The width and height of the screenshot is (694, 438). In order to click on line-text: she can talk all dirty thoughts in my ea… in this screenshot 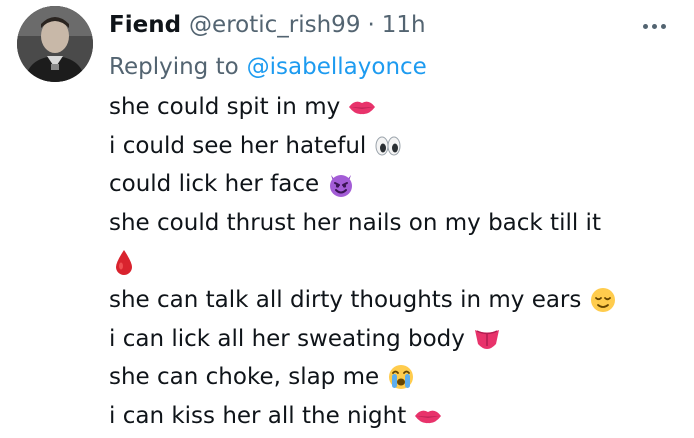, I will do `click(345, 300)`.